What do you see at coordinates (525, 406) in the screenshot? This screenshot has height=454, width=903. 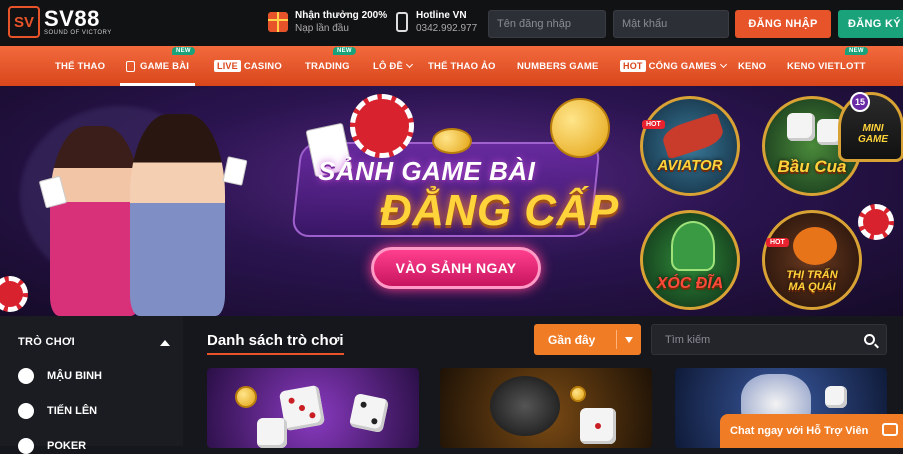 I see `shaker-icon` at bounding box center [525, 406].